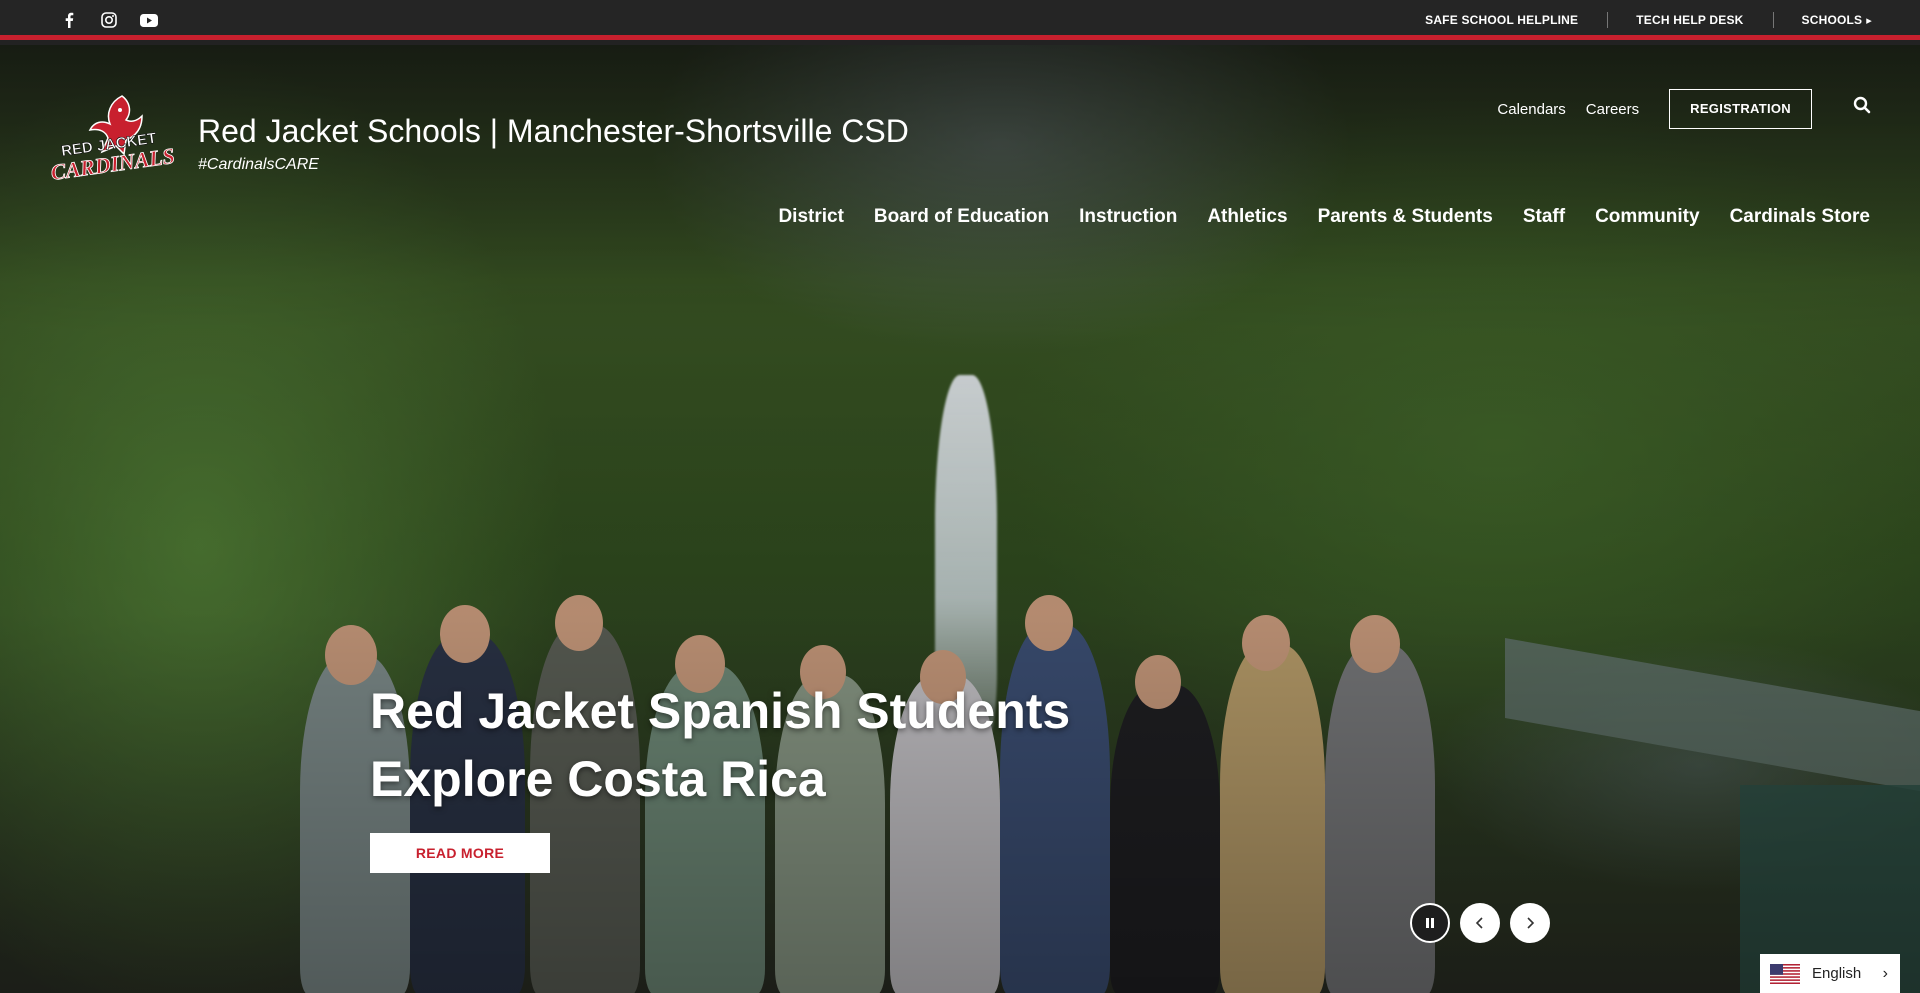  I want to click on registration-button: REGISTRATION, so click(1740, 109).